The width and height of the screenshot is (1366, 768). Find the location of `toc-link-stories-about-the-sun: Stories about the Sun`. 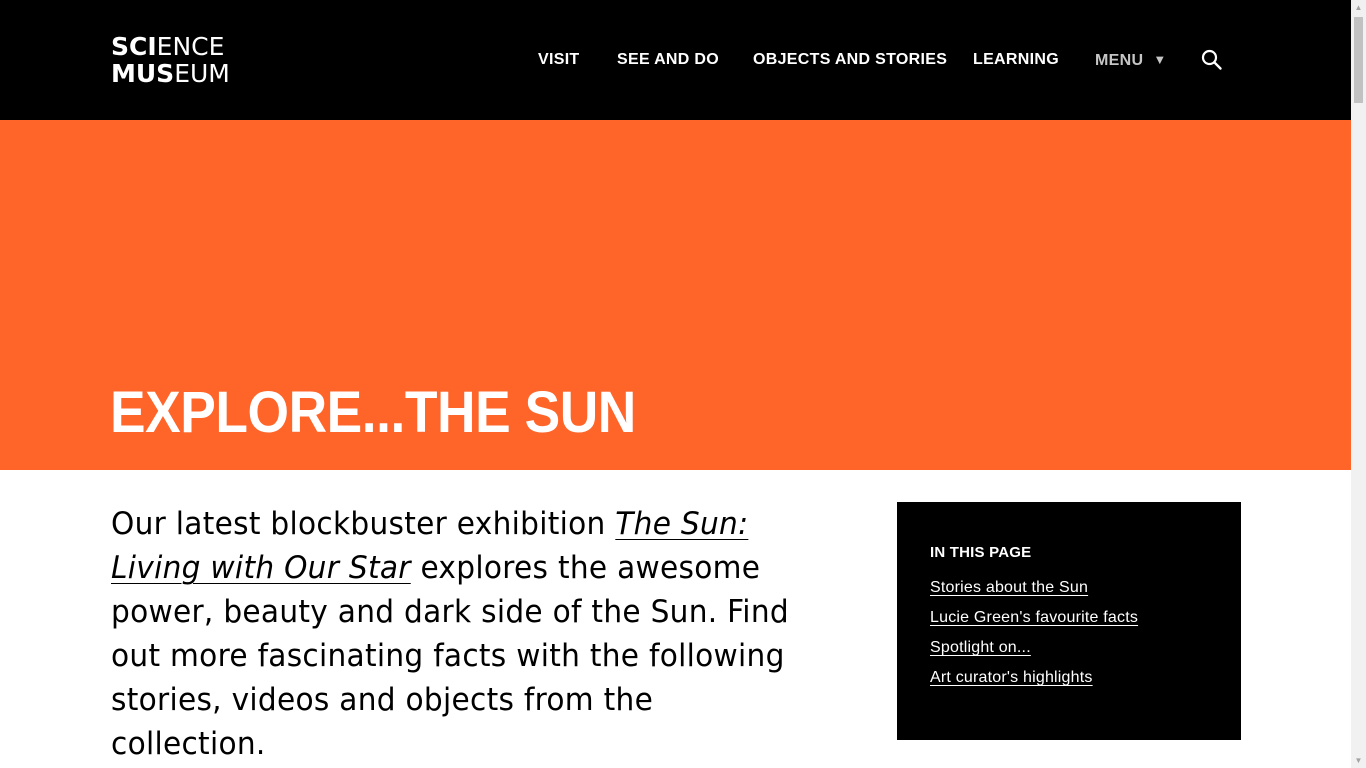

toc-link-stories-about-the-sun: Stories about the Sun is located at coordinates (1009, 587).